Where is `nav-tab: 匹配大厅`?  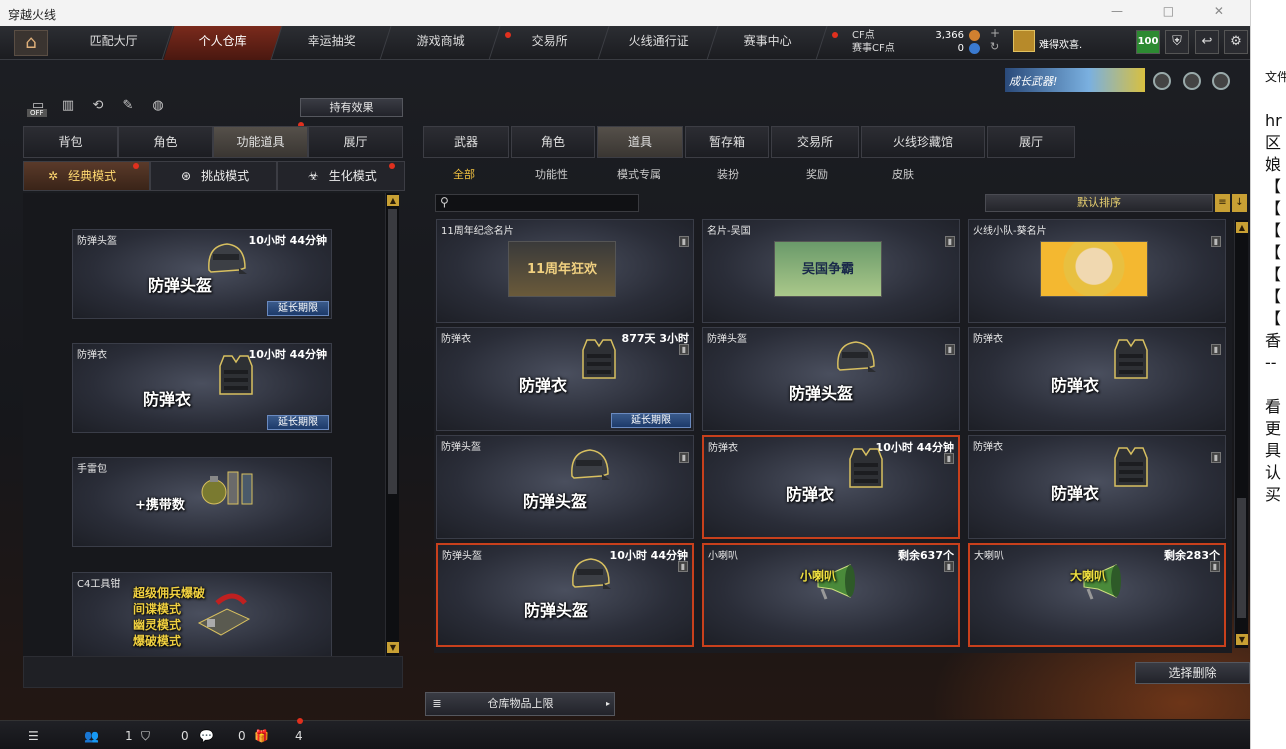
nav-tab: 匹配大厅 is located at coordinates (114, 43).